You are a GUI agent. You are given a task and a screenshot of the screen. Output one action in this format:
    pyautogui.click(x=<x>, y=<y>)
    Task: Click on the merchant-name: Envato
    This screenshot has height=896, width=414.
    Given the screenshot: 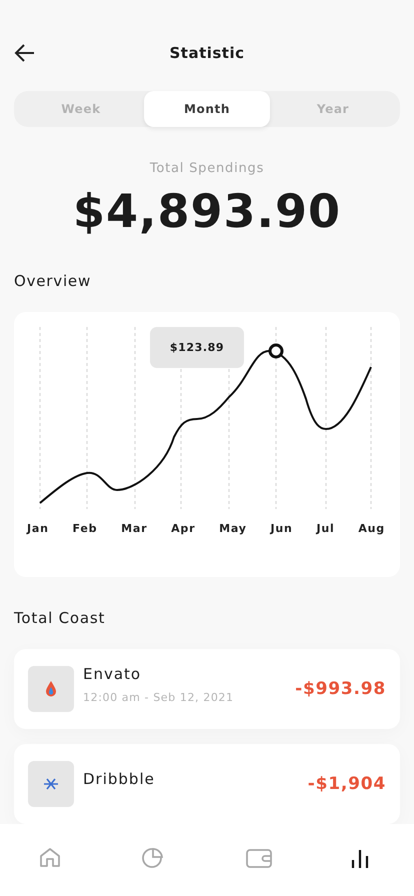 What is the action you would take?
    pyautogui.click(x=112, y=673)
    